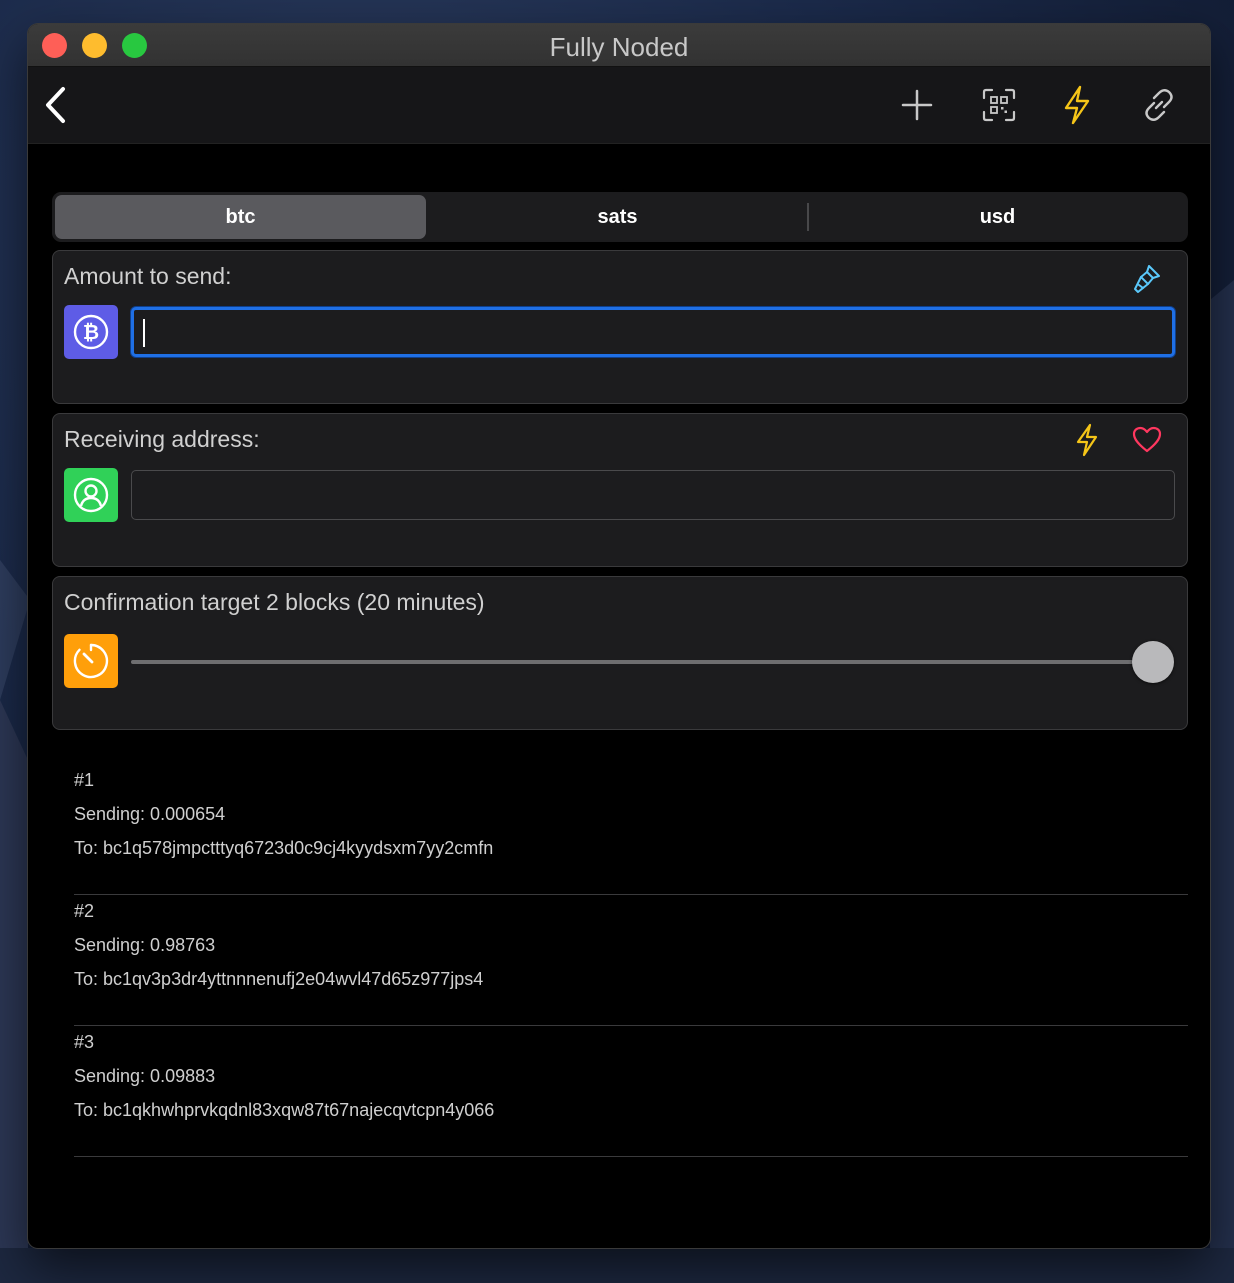 This screenshot has width=1234, height=1283. What do you see at coordinates (84, 1042) in the screenshot?
I see `output-index: #3` at bounding box center [84, 1042].